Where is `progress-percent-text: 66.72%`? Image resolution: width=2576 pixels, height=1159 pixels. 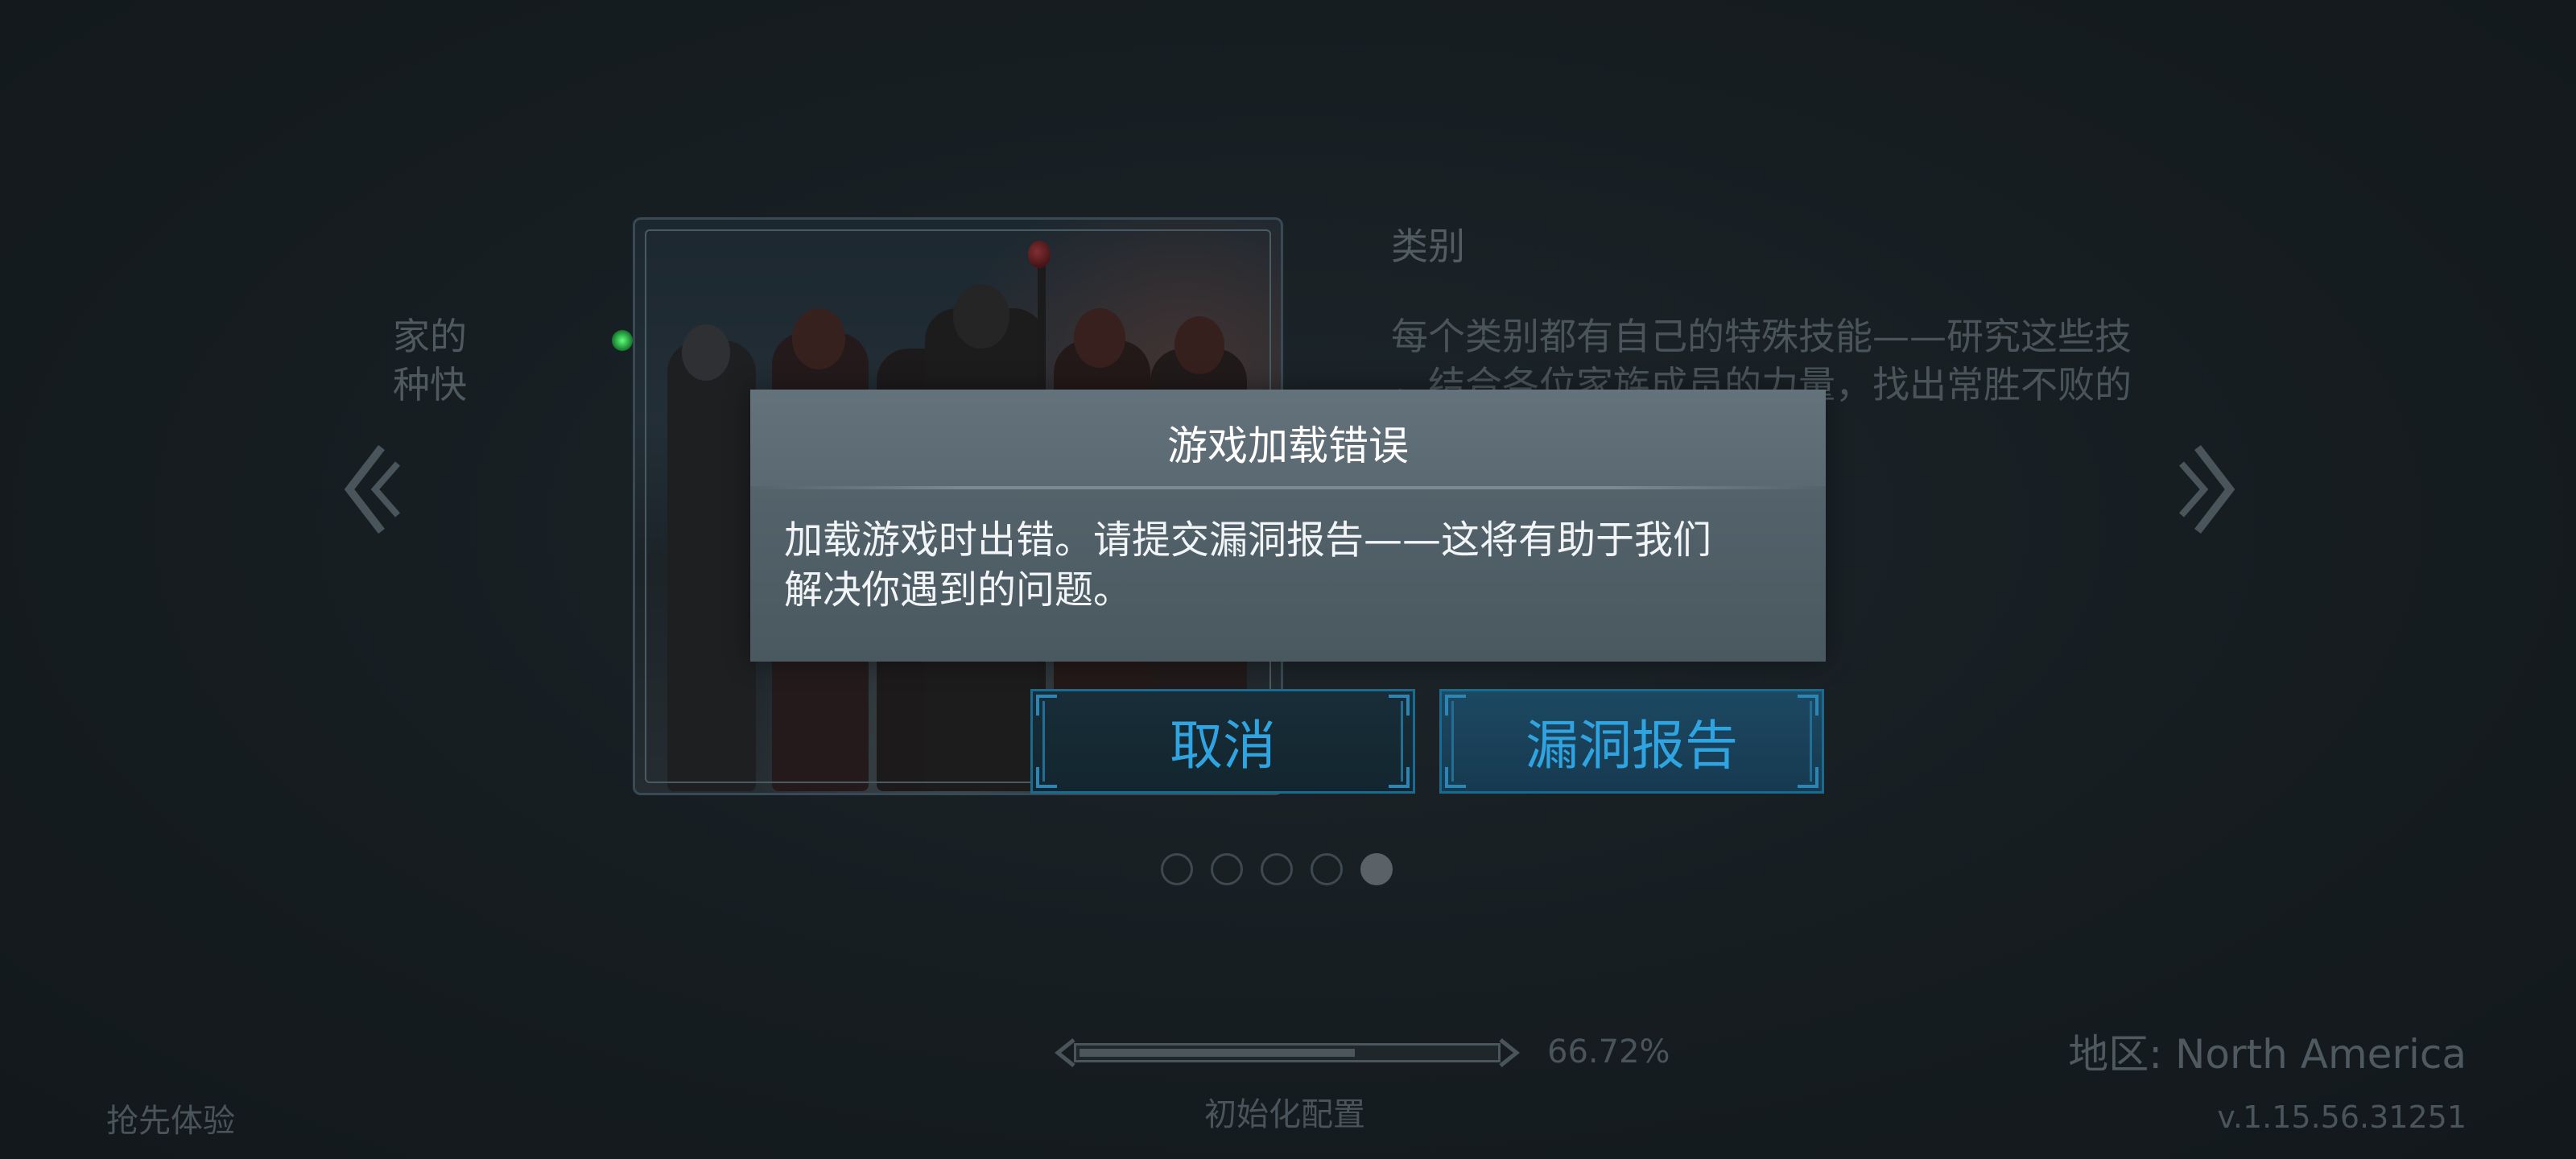
progress-percent-text: 66.72% is located at coordinates (1608, 1051).